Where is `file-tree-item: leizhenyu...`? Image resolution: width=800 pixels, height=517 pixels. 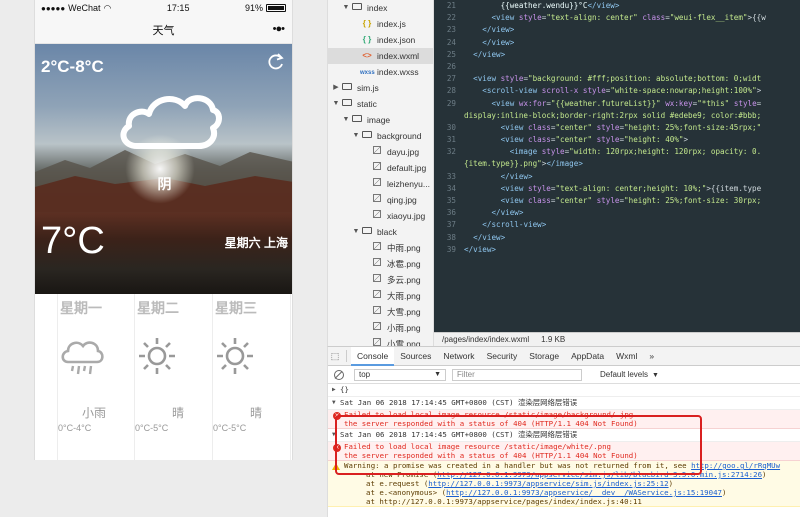 file-tree-item: leizhenyu... is located at coordinates (380, 184).